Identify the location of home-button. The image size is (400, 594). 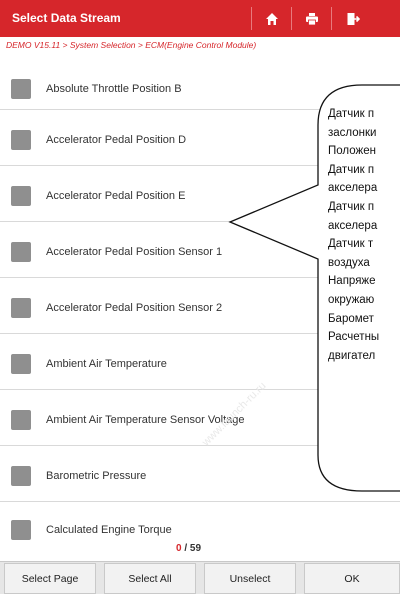
(272, 18).